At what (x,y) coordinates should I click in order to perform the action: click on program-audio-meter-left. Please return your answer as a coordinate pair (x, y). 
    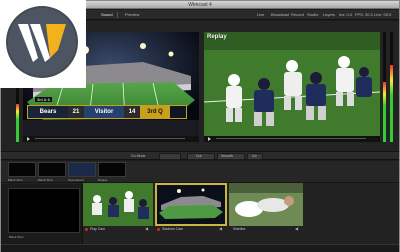
    Looking at the image, I should click on (384, 87).